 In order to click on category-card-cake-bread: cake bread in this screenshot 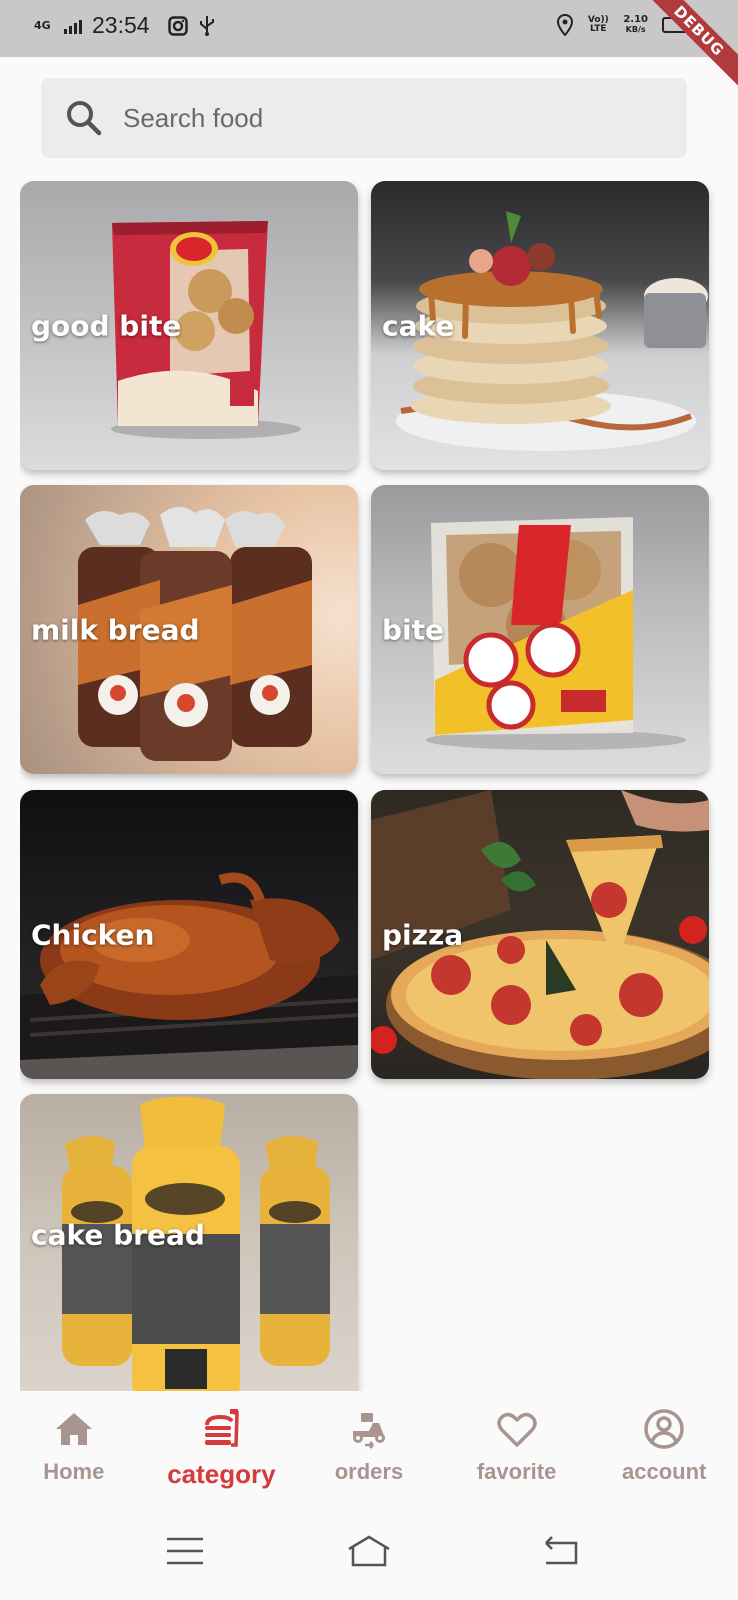, I will do `click(189, 1242)`.